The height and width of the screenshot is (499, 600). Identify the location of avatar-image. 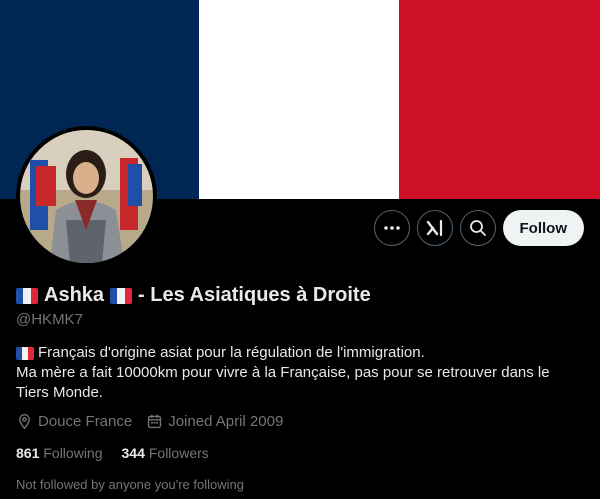
(86, 196).